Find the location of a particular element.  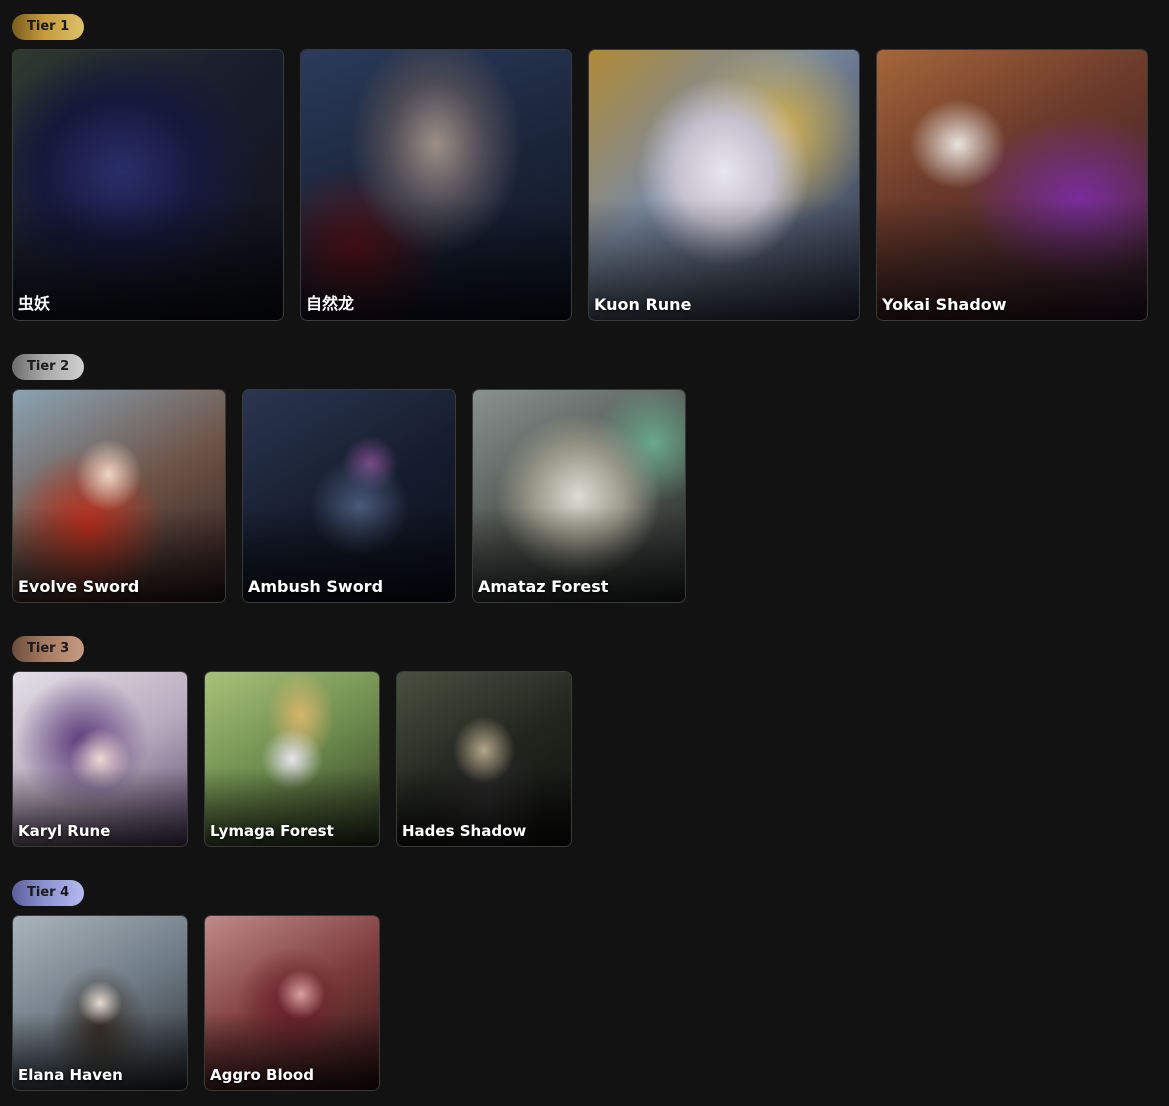

tier-badge-1: Tier 1 is located at coordinates (48, 27).